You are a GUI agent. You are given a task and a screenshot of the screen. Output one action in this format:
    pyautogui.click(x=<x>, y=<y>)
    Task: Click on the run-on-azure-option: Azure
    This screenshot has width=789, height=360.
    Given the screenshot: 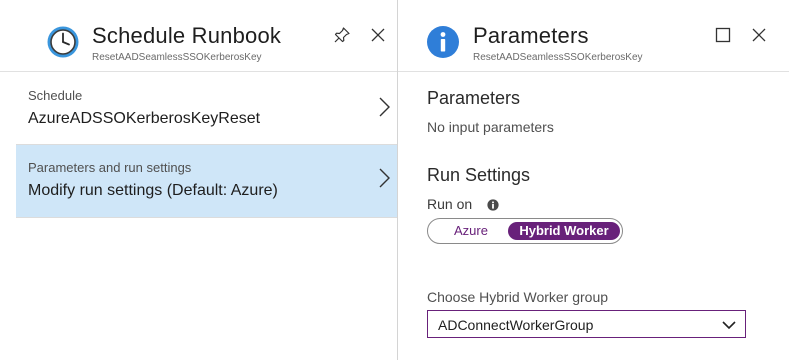 What is the action you would take?
    pyautogui.click(x=471, y=231)
    